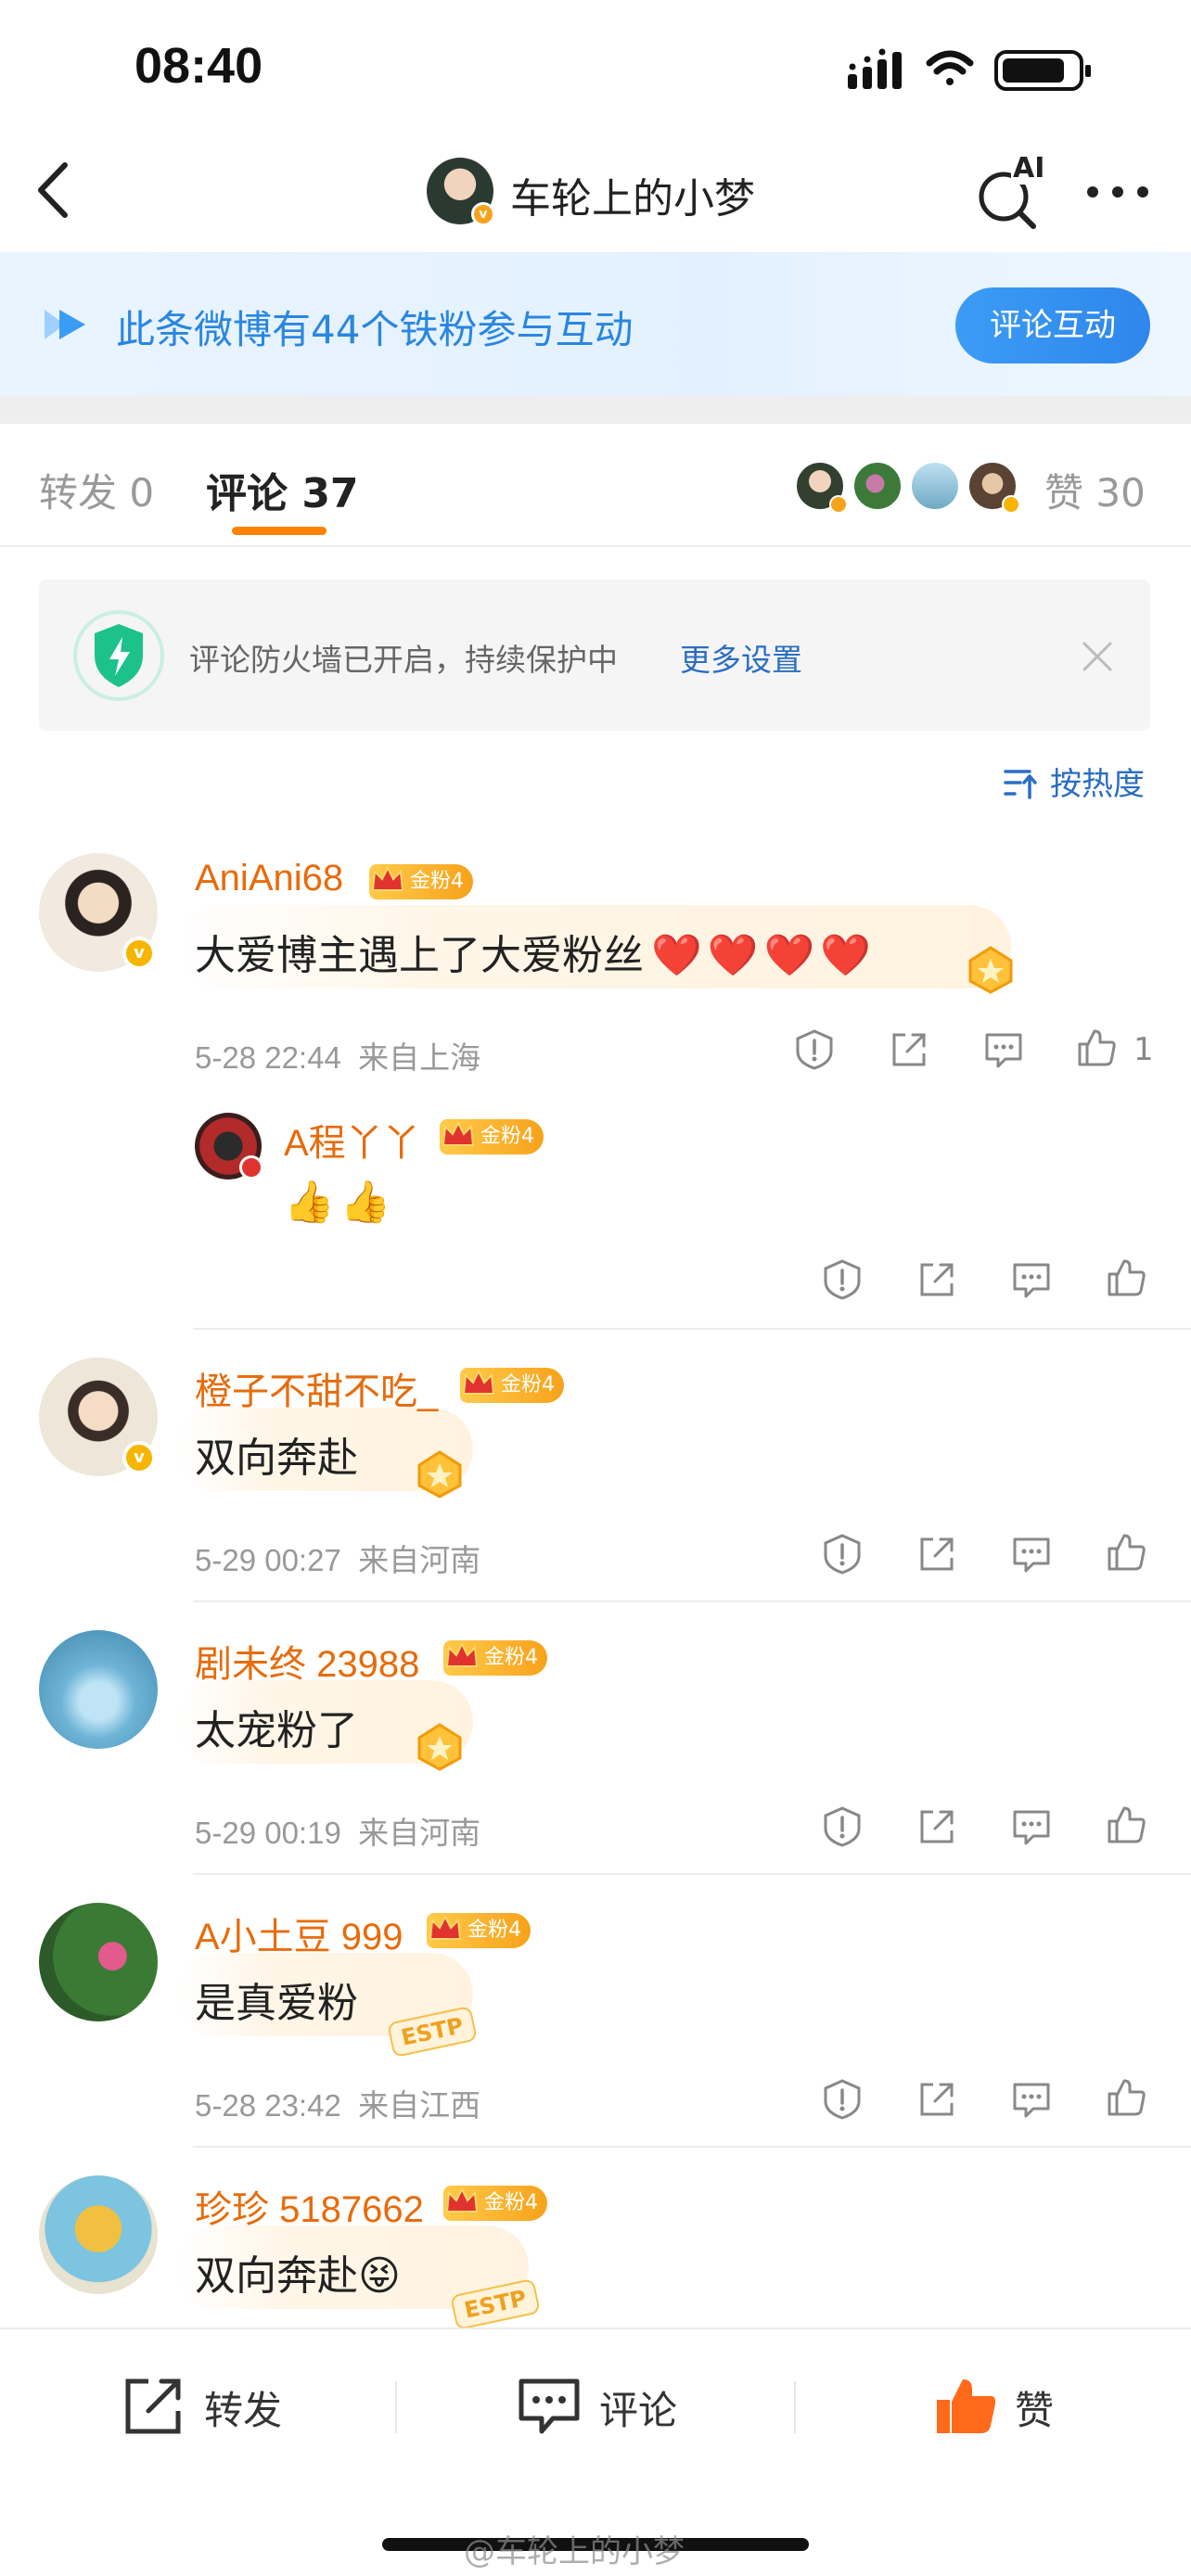 The height and width of the screenshot is (2576, 1191). Describe the element at coordinates (298, 2276) in the screenshot. I see `comment-text: 双向奔赴😝` at that location.